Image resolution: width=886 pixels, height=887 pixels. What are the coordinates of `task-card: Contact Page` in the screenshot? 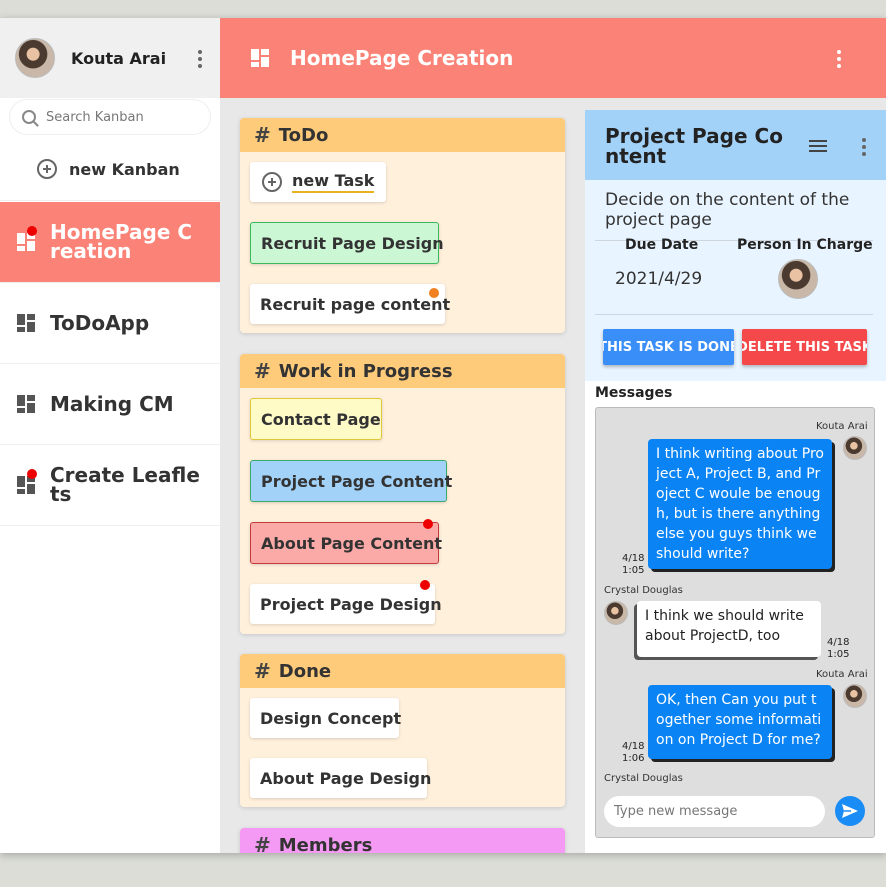 It's located at (316, 419).